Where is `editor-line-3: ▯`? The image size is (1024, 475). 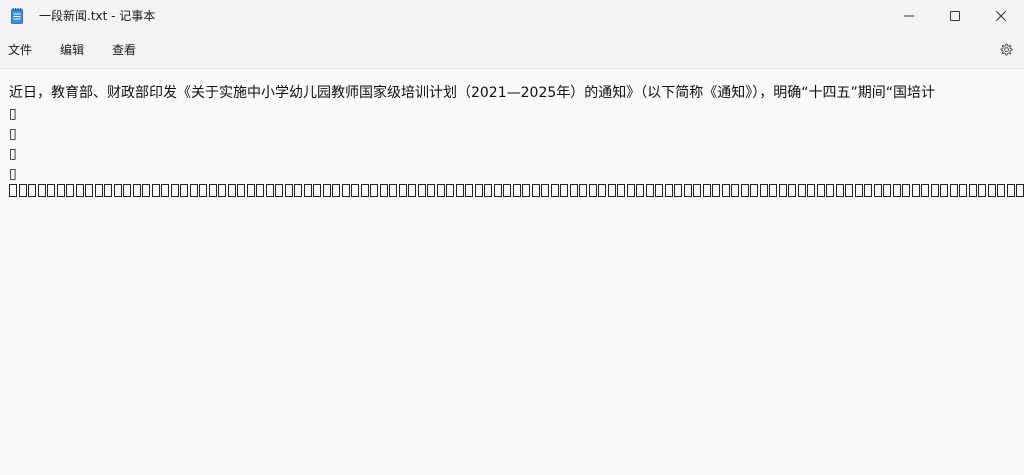
editor-line-3: ▯ is located at coordinates (13, 134).